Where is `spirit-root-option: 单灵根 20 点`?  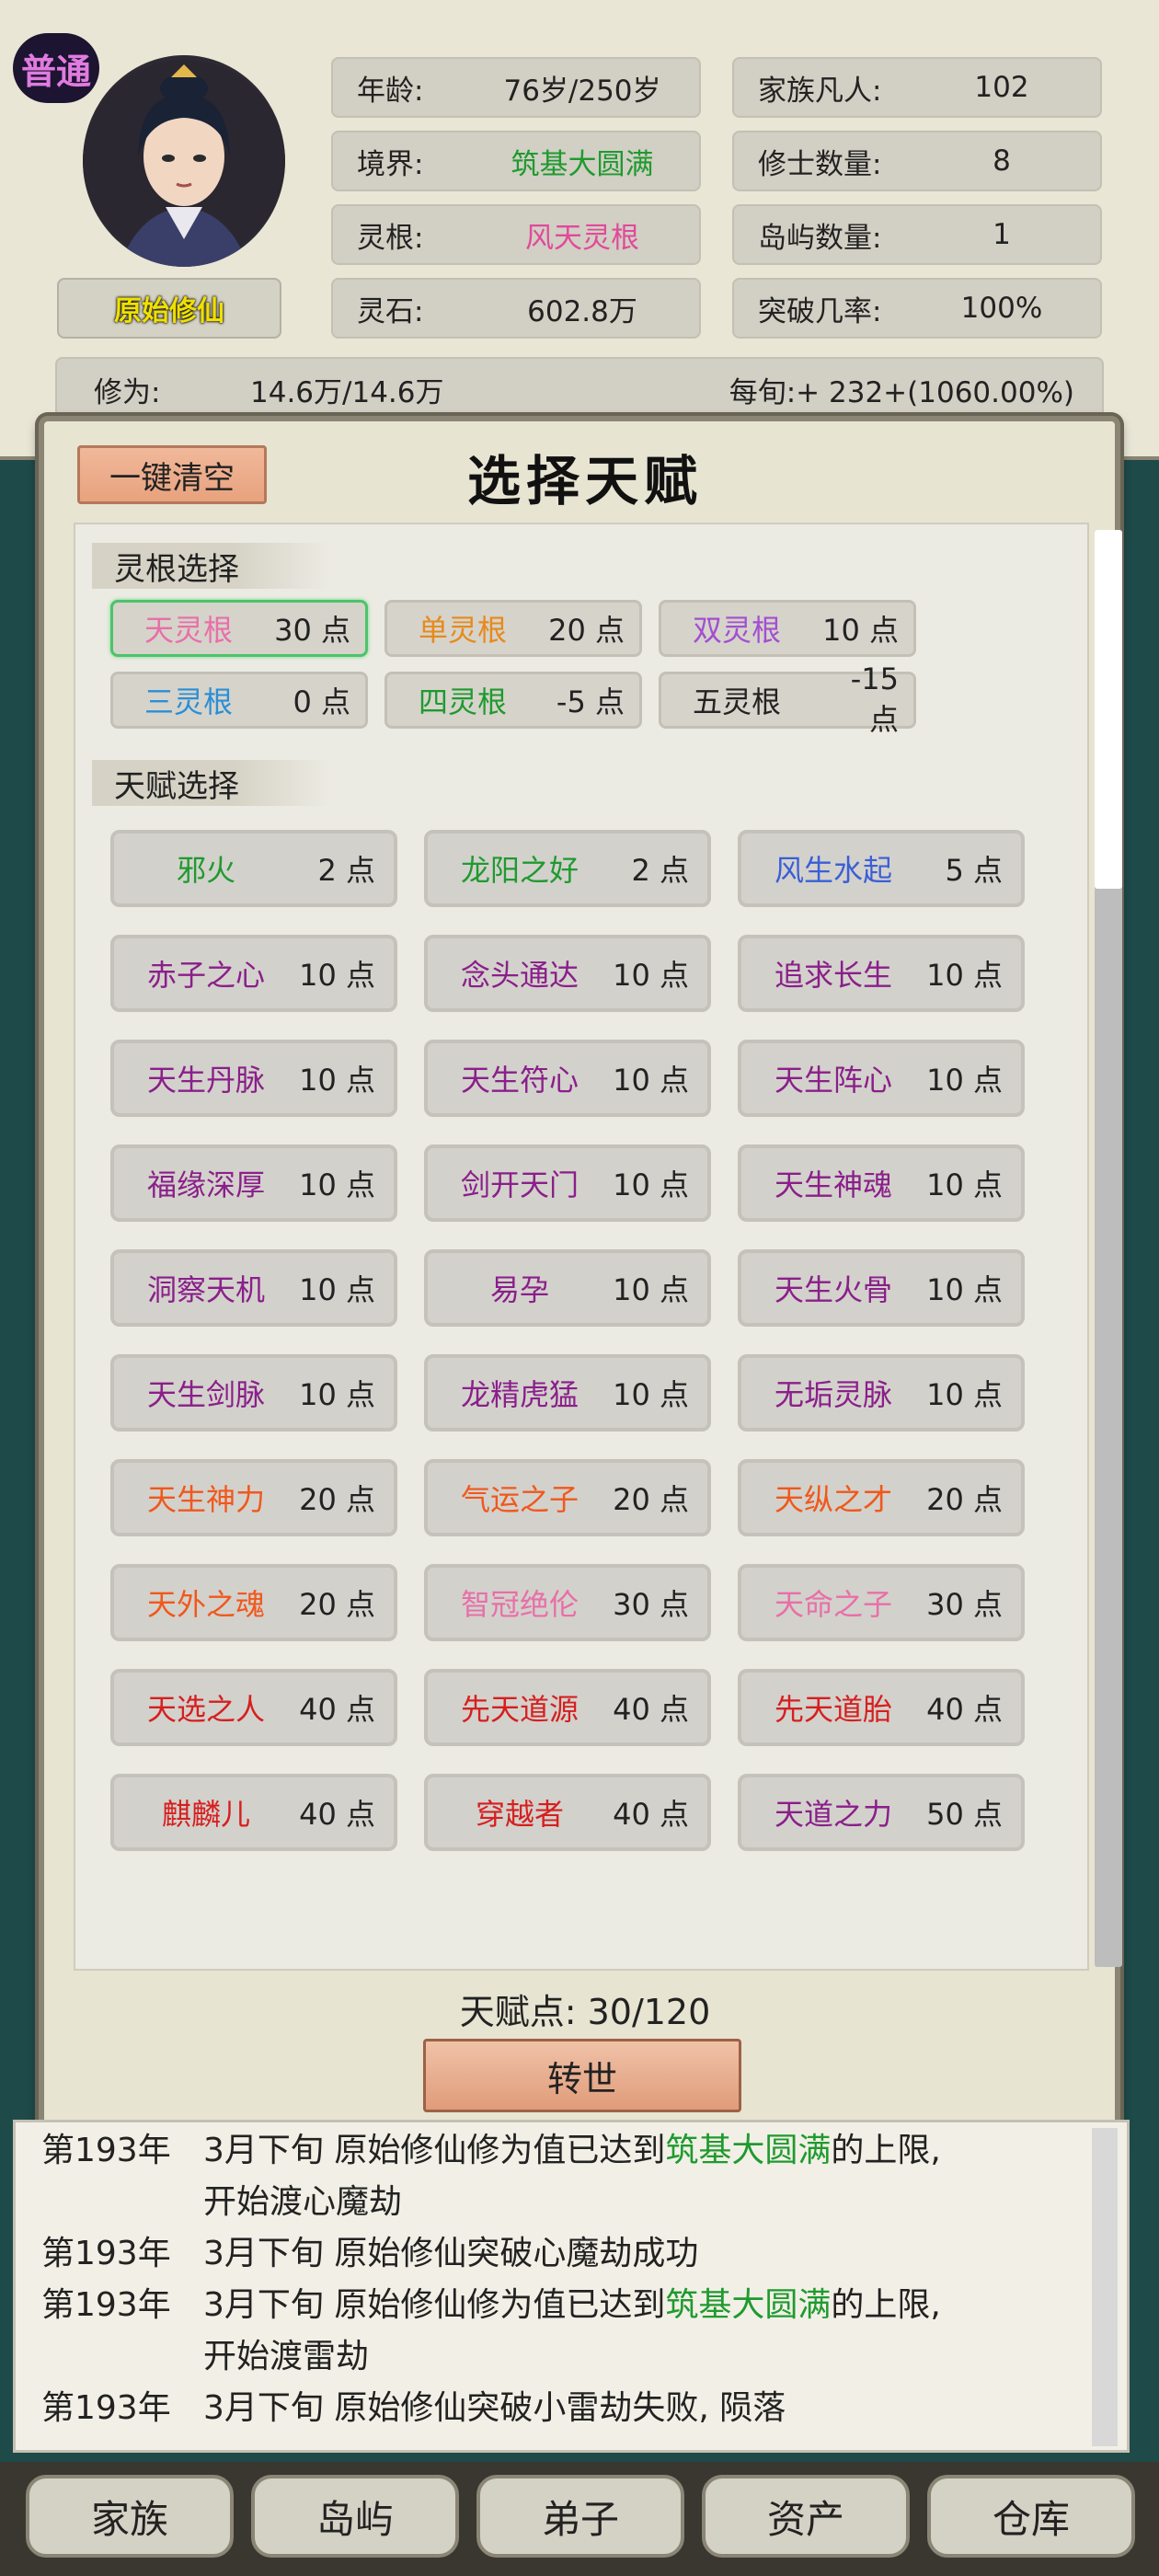 spirit-root-option: 单灵根 20 点 is located at coordinates (513, 628).